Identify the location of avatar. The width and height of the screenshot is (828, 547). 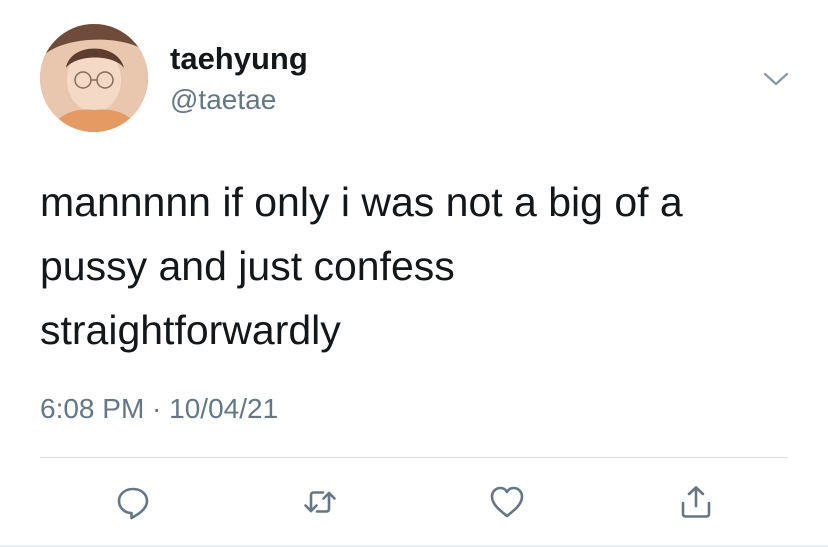
(94, 78).